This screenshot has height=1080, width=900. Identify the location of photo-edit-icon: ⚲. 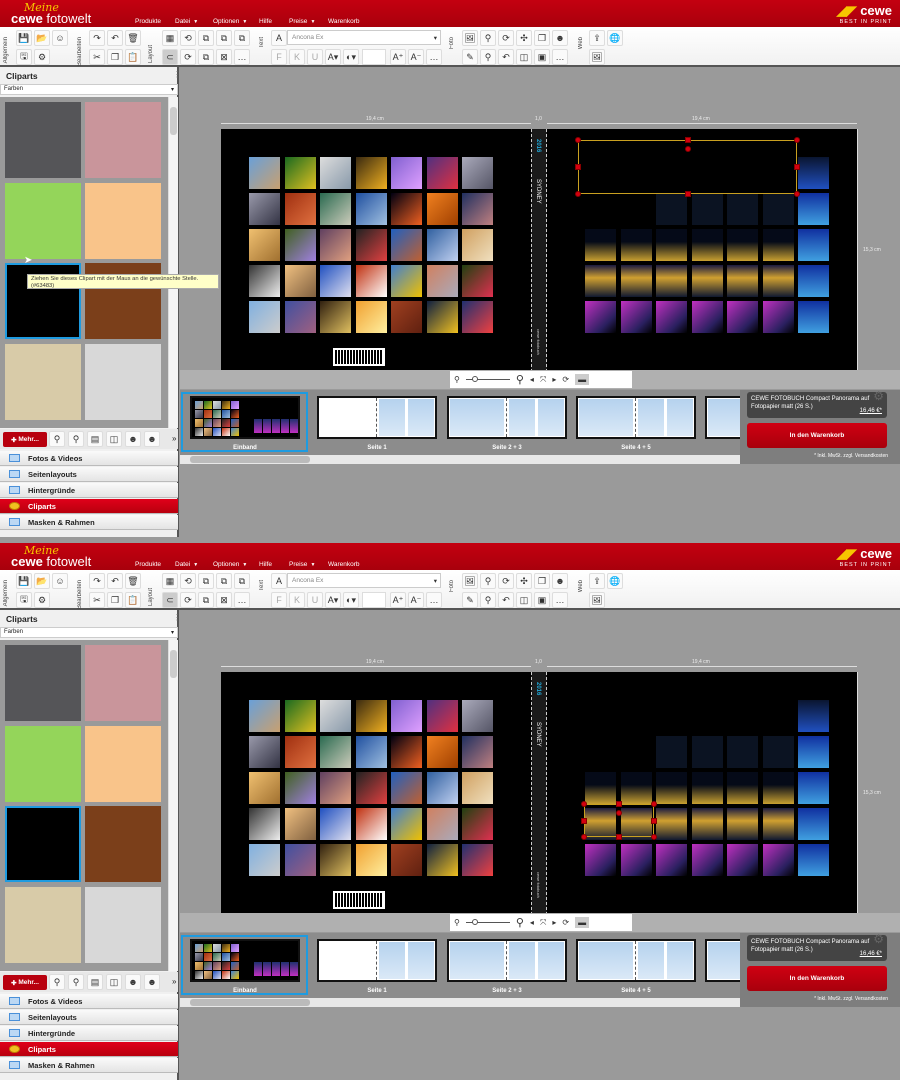
(488, 38).